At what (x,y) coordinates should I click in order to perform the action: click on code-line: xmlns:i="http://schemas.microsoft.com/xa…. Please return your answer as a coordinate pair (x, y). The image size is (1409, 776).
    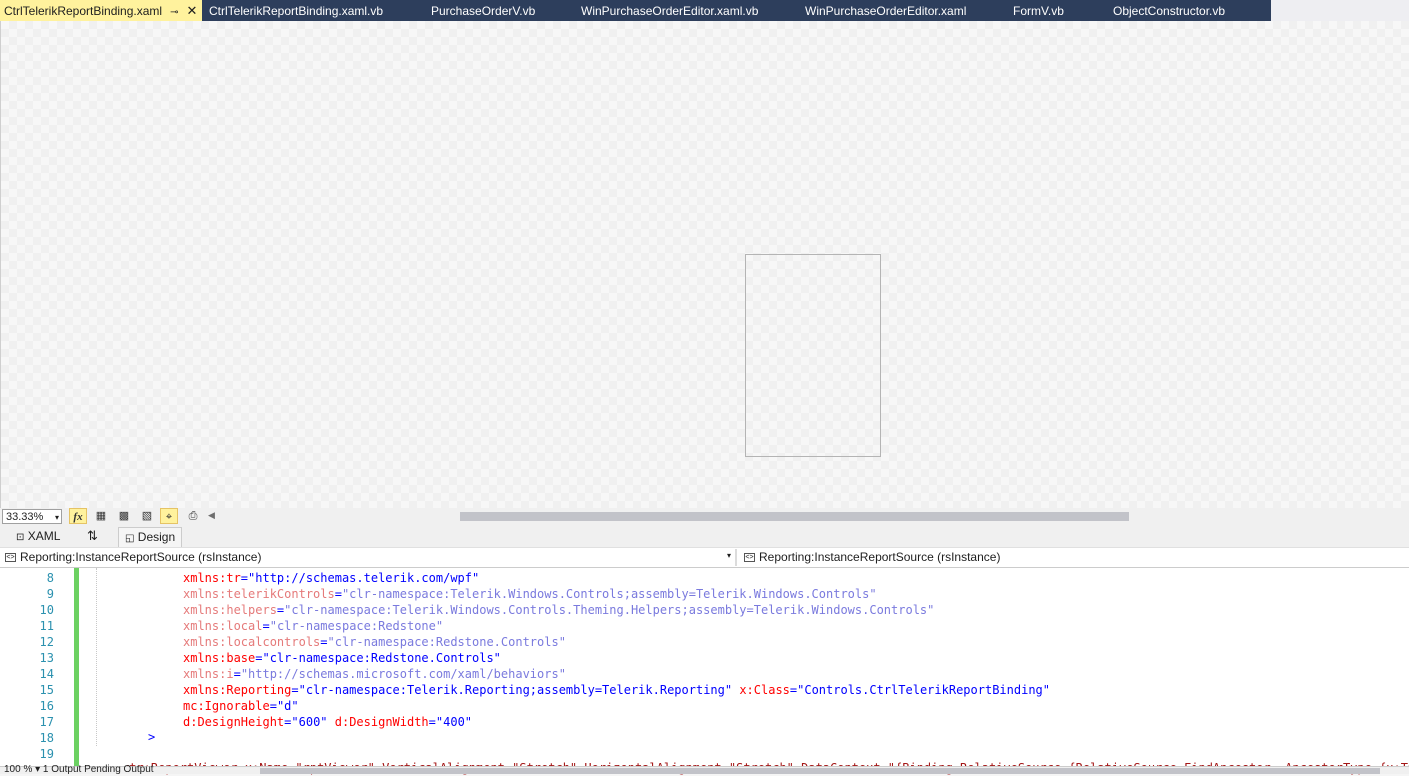
    Looking at the image, I should click on (374, 674).